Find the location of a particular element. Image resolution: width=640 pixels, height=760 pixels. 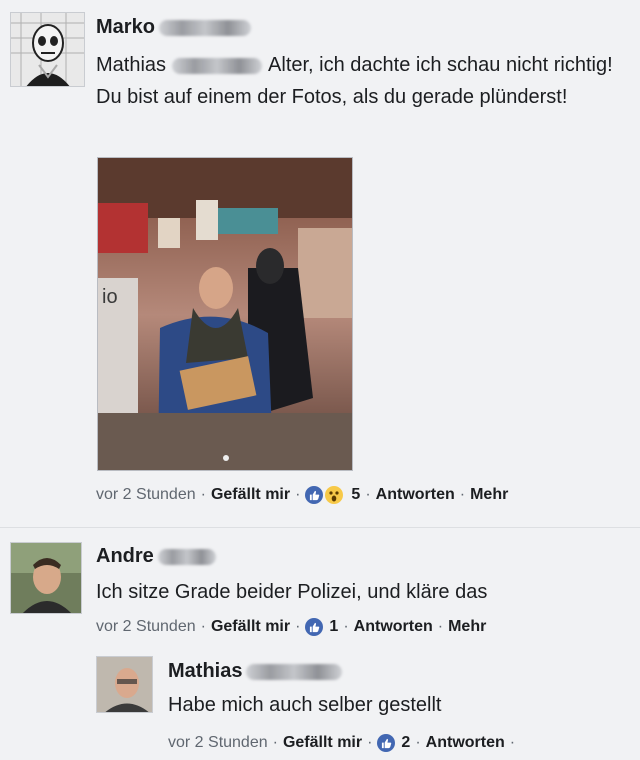

reaction-count: 1 is located at coordinates (333, 627).